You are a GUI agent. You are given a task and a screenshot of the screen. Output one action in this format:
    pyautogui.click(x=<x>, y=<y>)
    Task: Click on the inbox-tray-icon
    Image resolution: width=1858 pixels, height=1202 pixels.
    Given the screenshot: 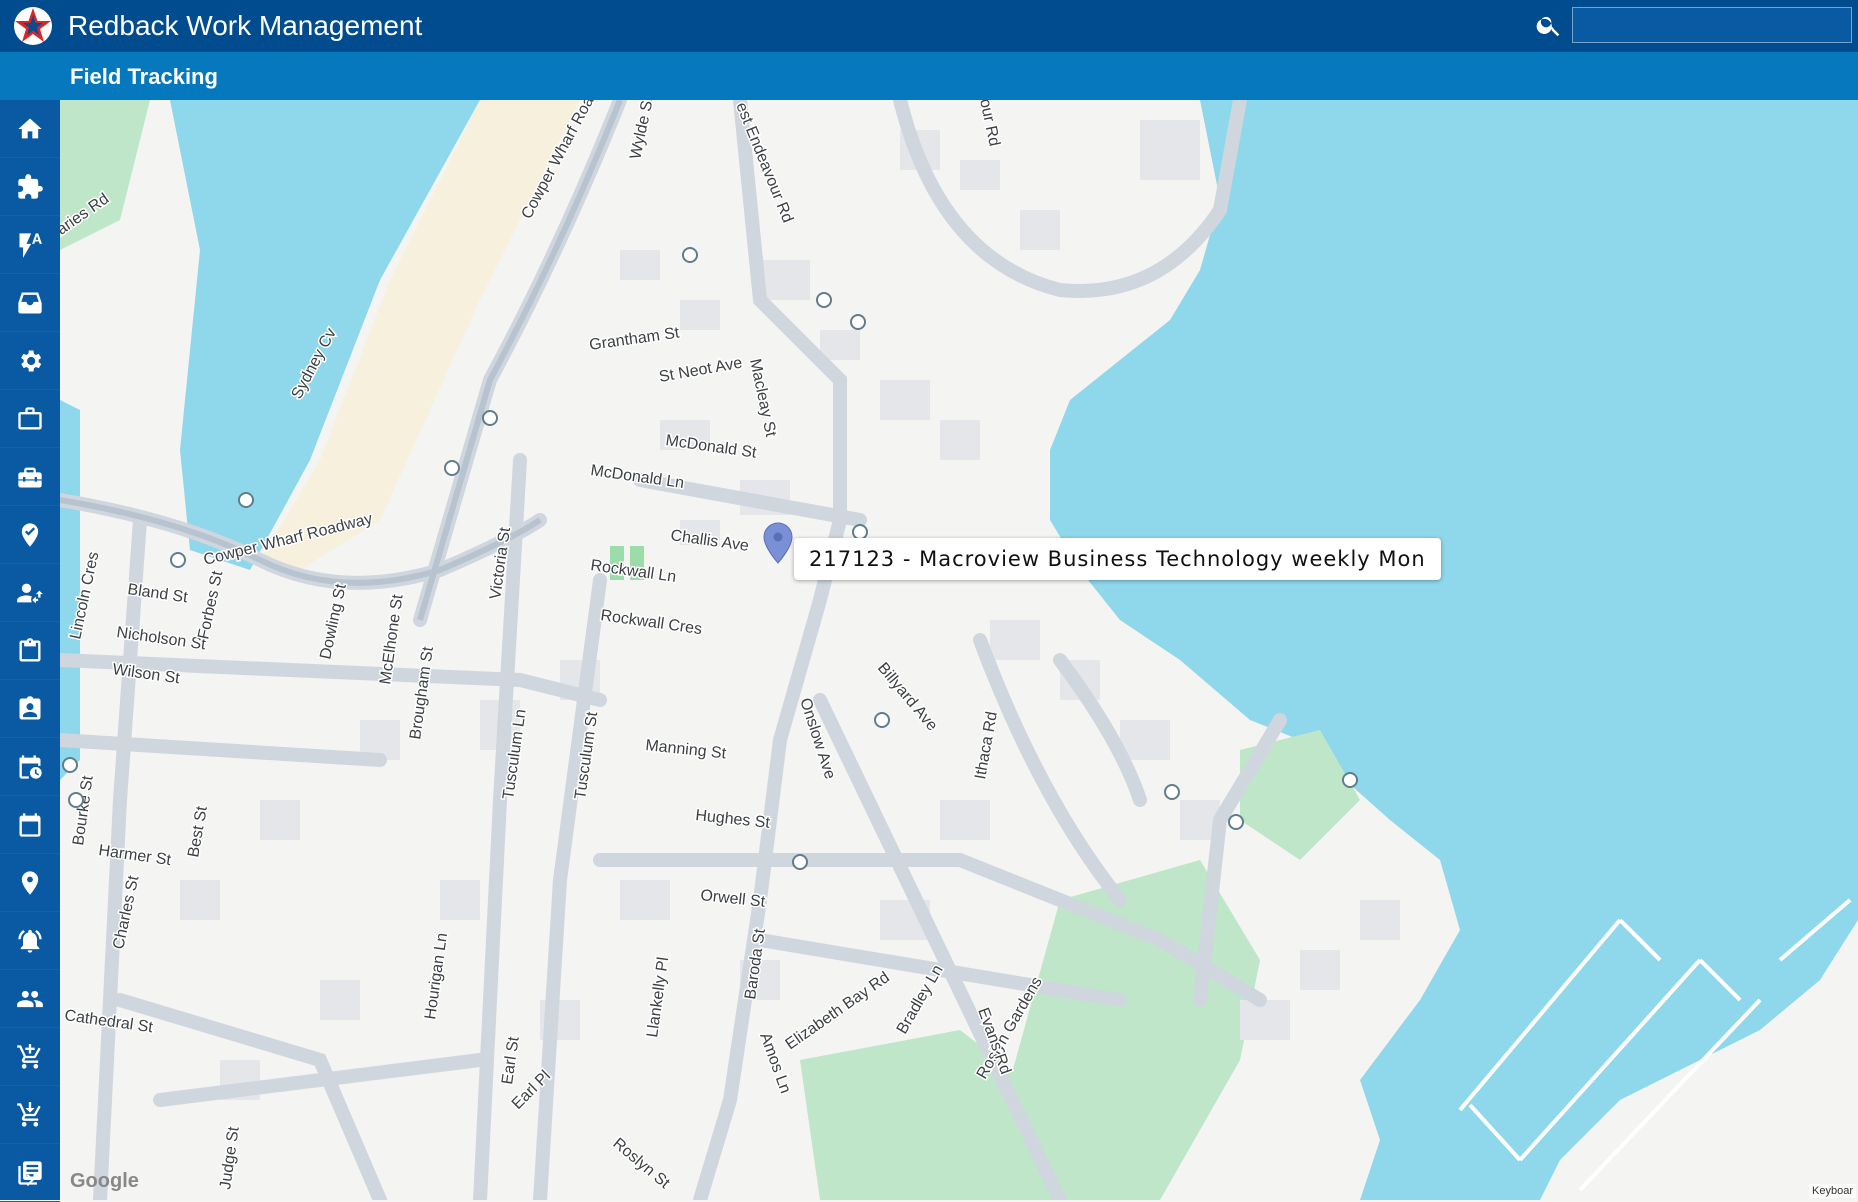 What is the action you would take?
    pyautogui.click(x=30, y=302)
    